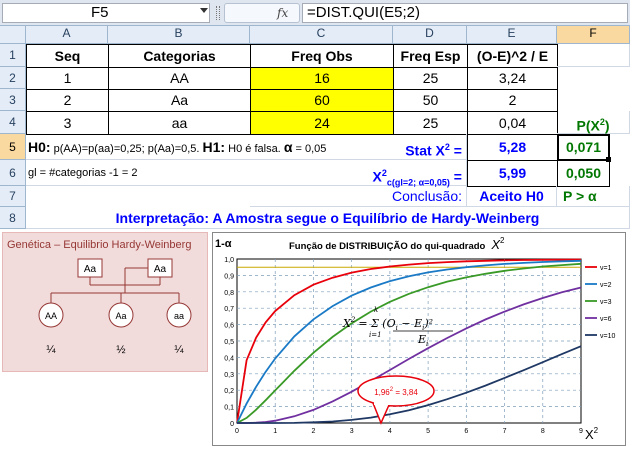 The height and width of the screenshot is (450, 630). Describe the element at coordinates (512, 100) in the screenshot. I see `cell-chi-component: 2` at that location.